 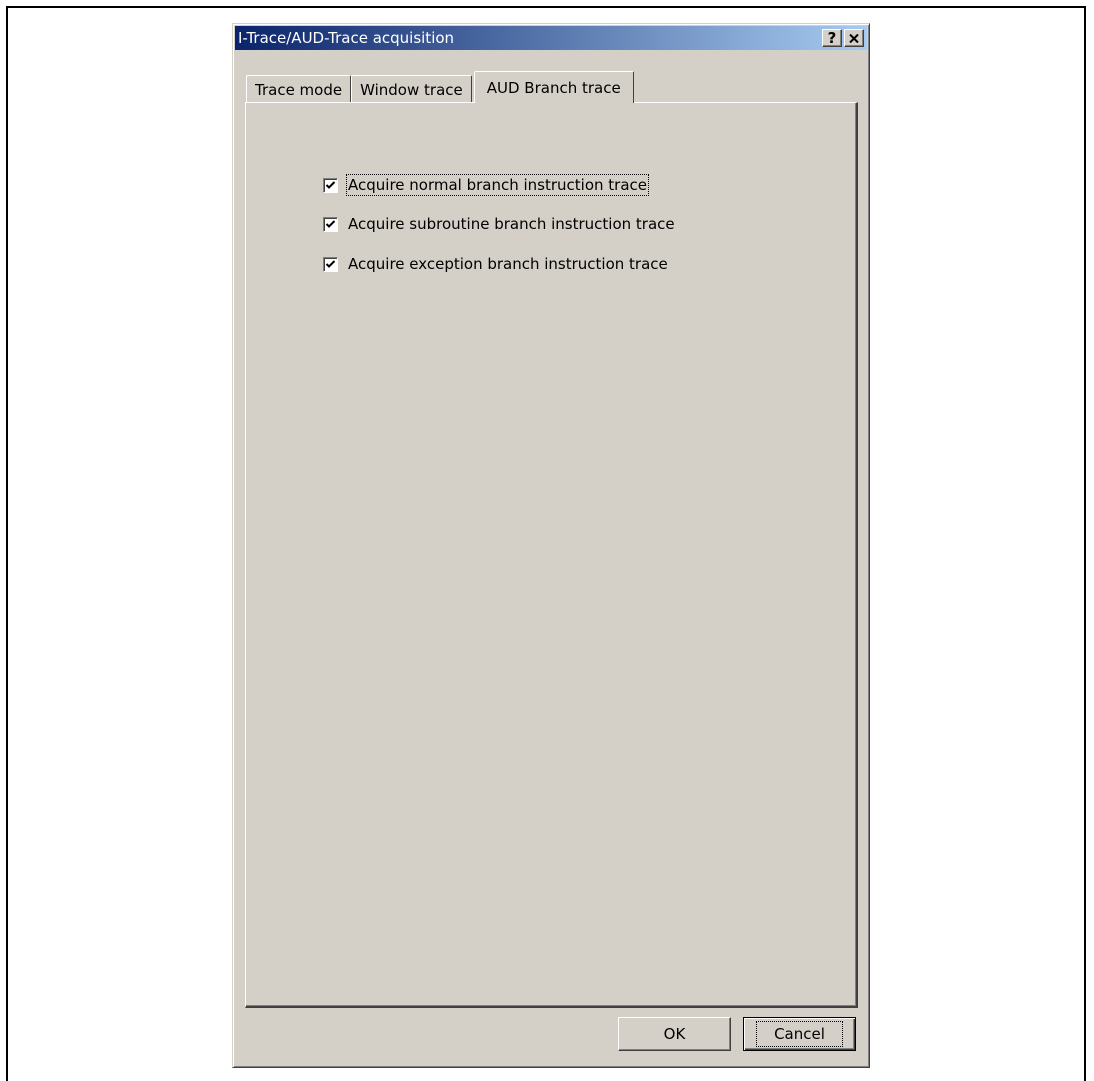 I want to click on title-bar: I-Trace/AUD-Trace acquisition ?, so click(x=551, y=38).